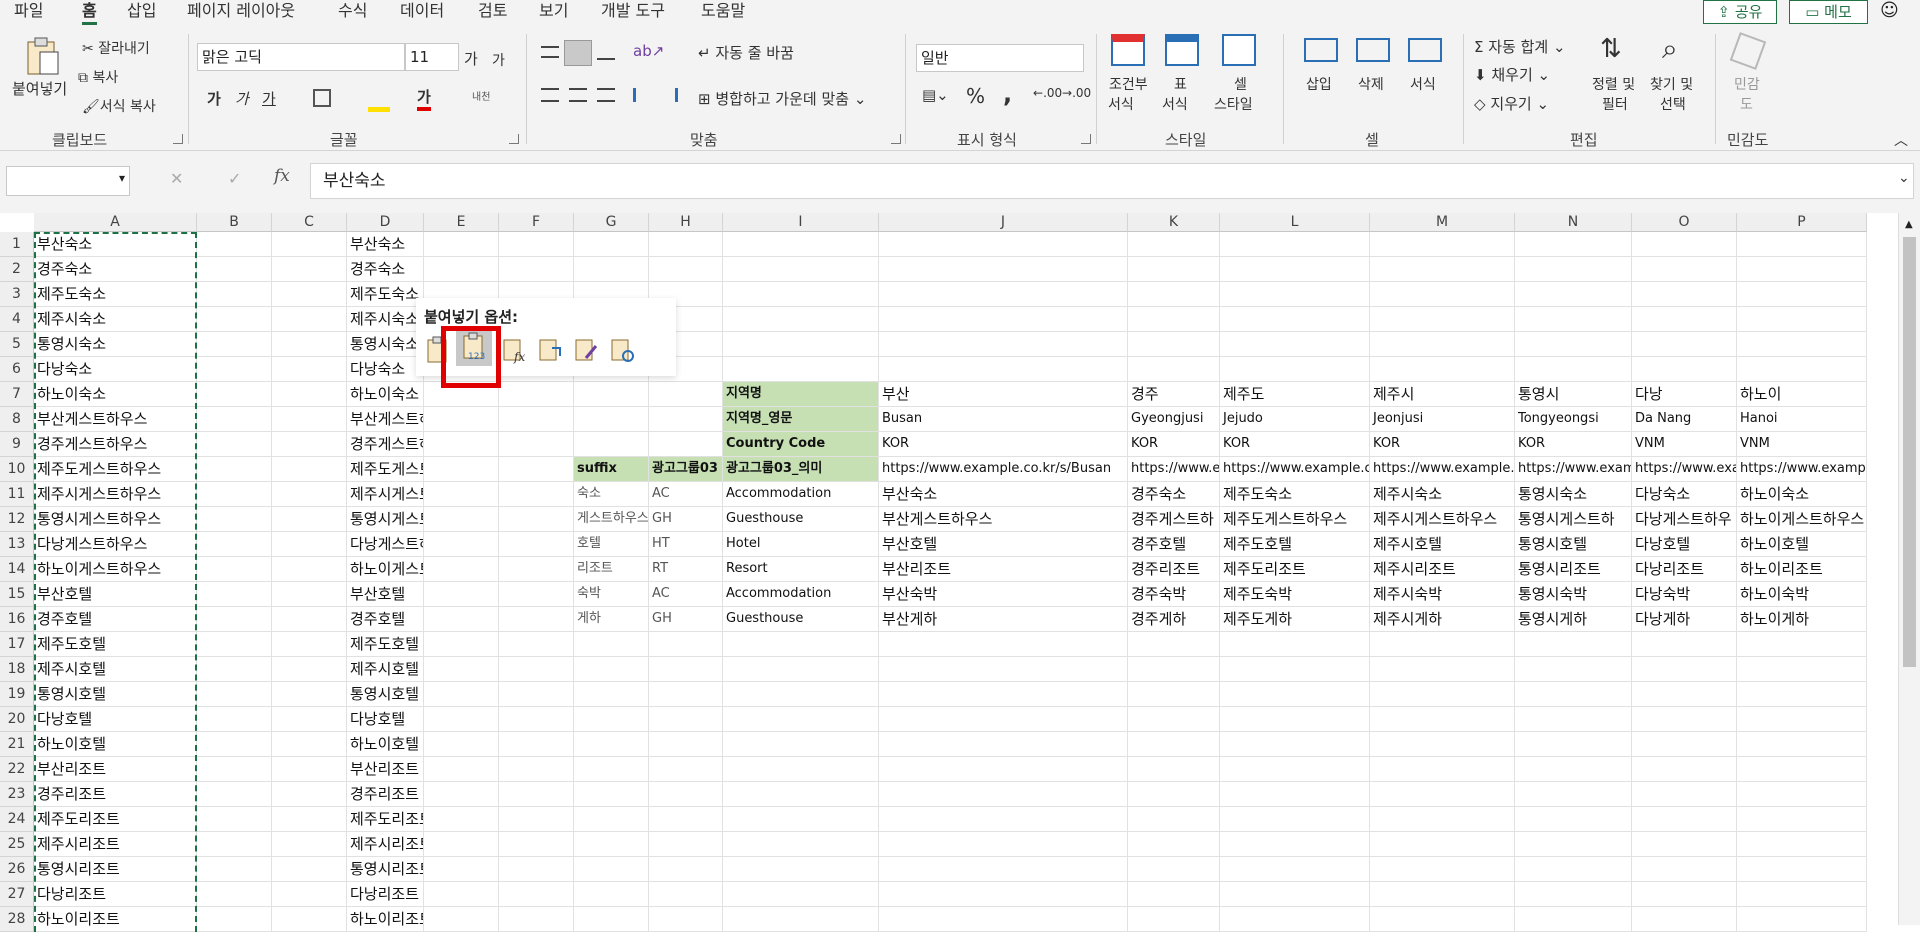 This screenshot has width=1920, height=932. I want to click on cell-d23: 경주리조트, so click(385, 794).